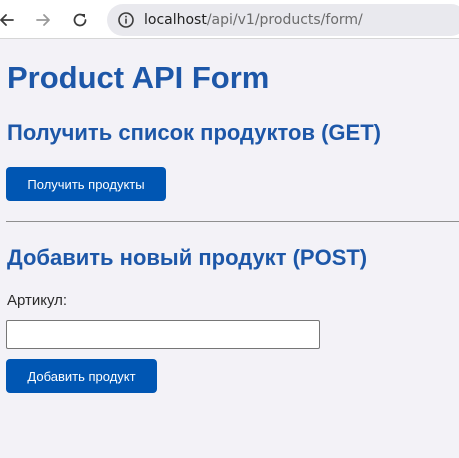 The image size is (459, 458). Describe the element at coordinates (175, 20) in the screenshot. I see `url-host: localhost` at that location.